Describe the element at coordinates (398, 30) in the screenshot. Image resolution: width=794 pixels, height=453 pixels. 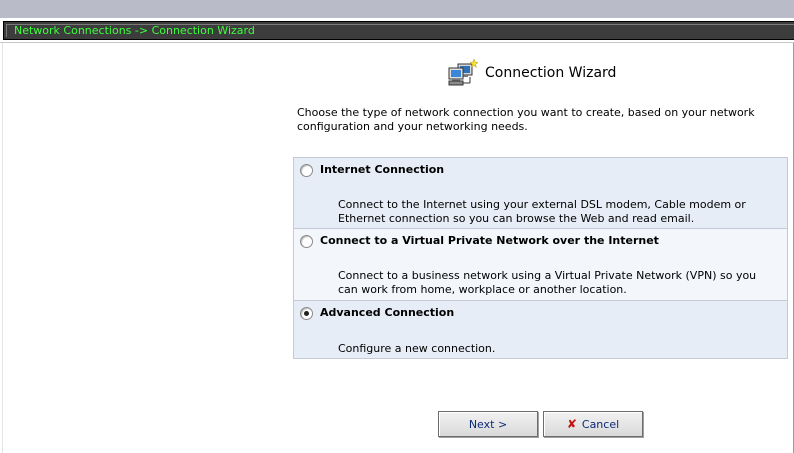
I see `breadcrumb: Network Connections -> Connection Wizard` at that location.